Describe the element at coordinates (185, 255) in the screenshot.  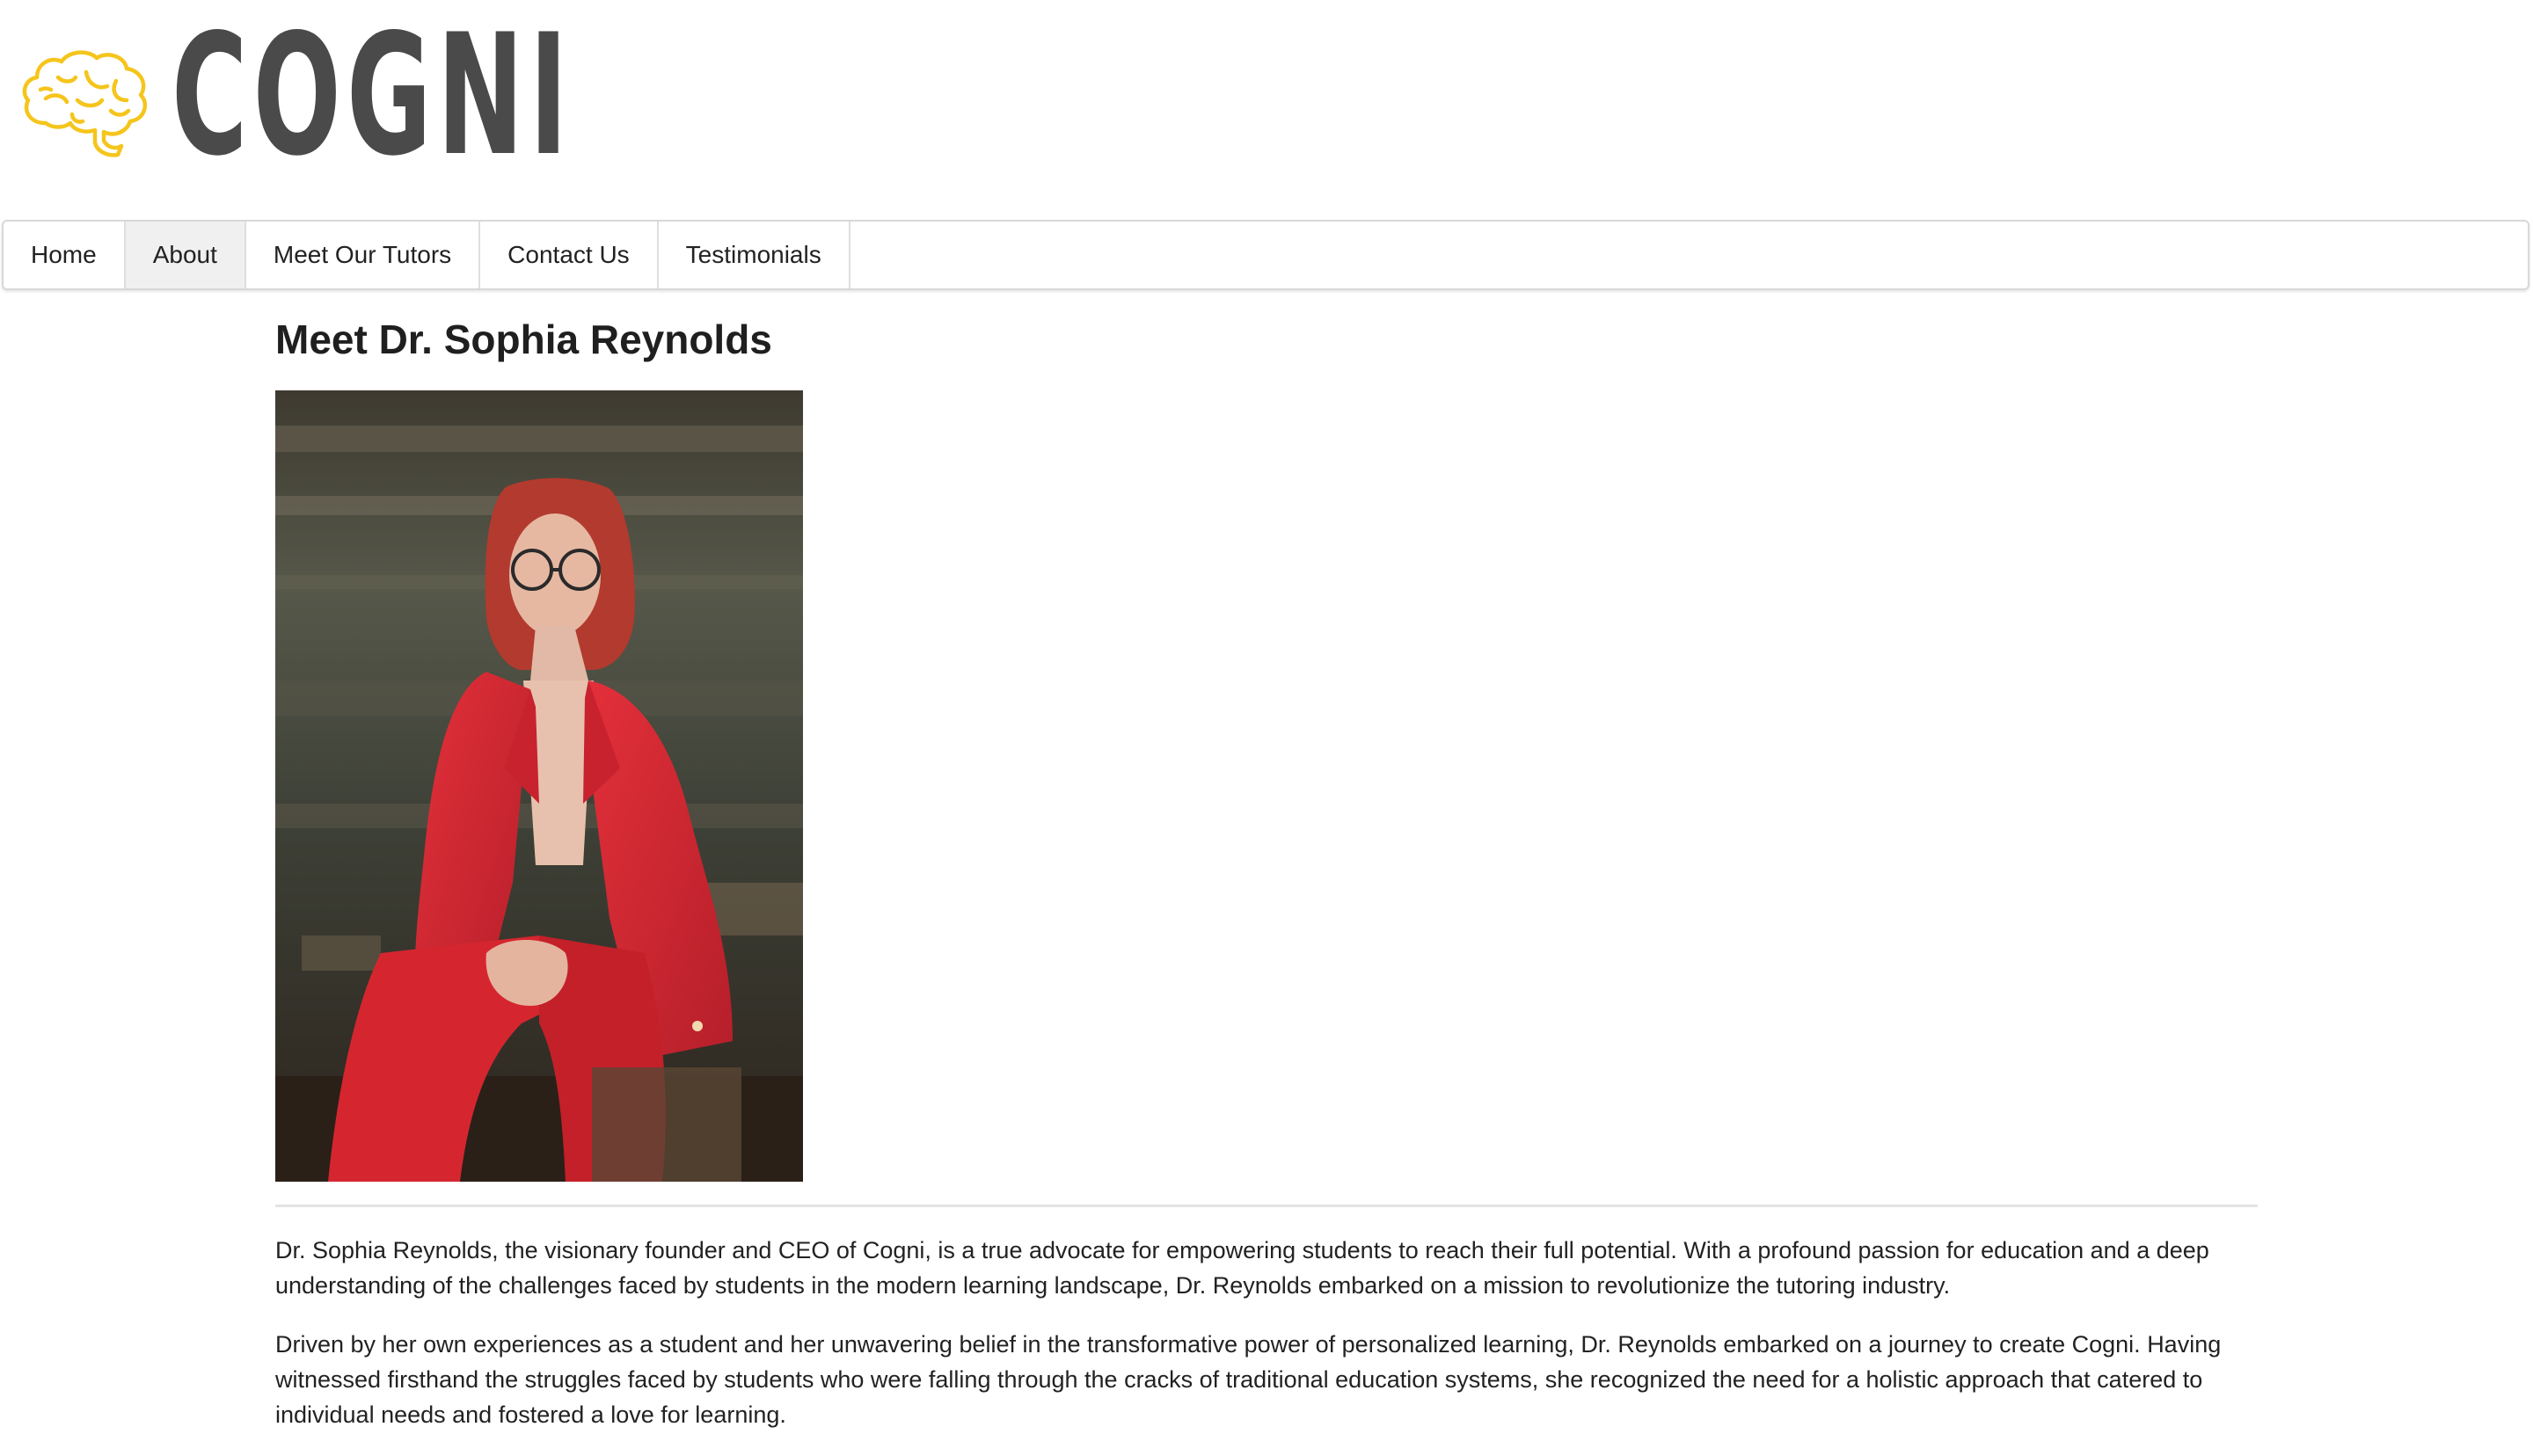
I see `nav-item-about: About` at that location.